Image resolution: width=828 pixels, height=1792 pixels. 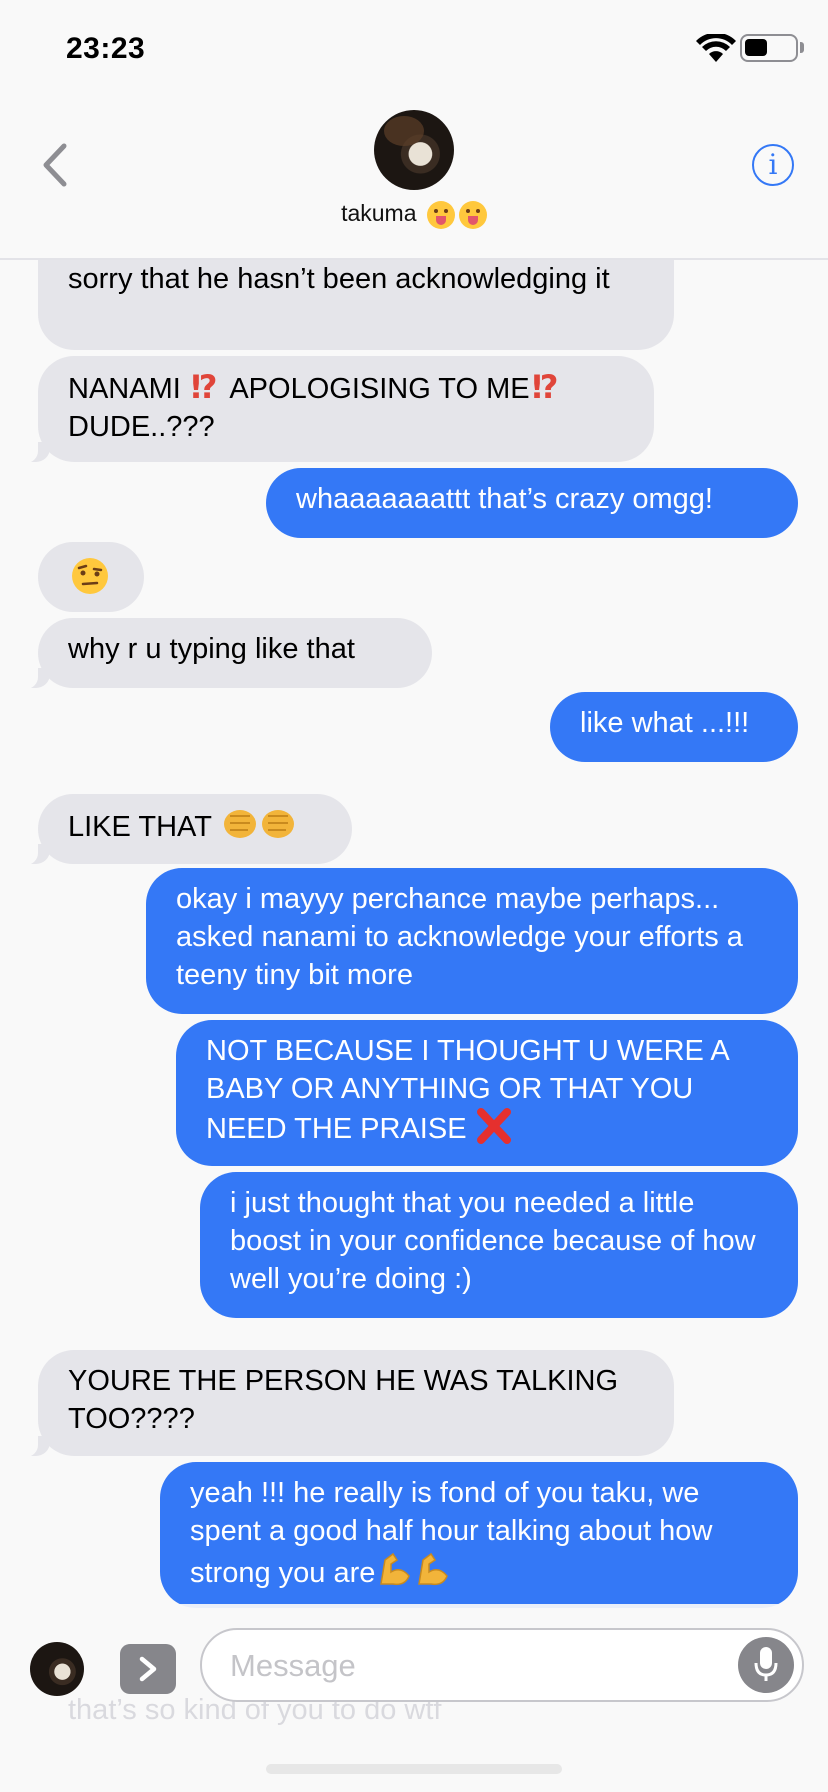 I want to click on message-bubble: like what ...!!!, so click(x=674, y=727).